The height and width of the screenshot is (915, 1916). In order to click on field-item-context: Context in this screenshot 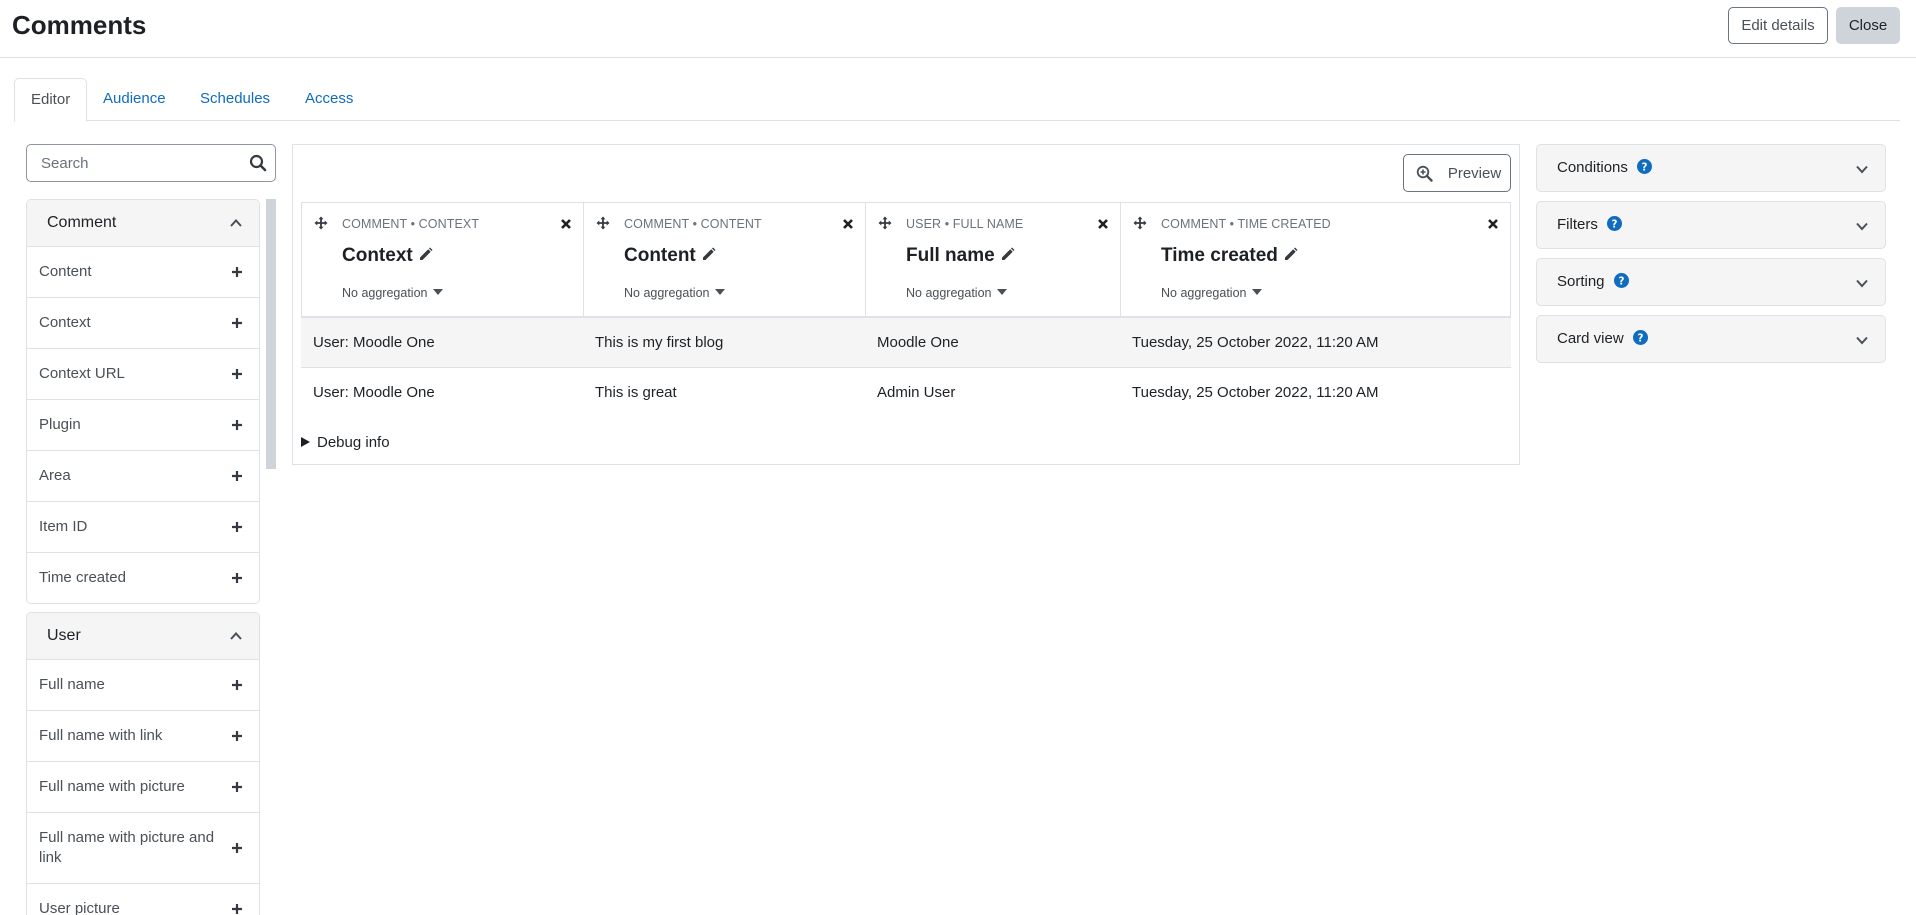, I will do `click(143, 323)`.